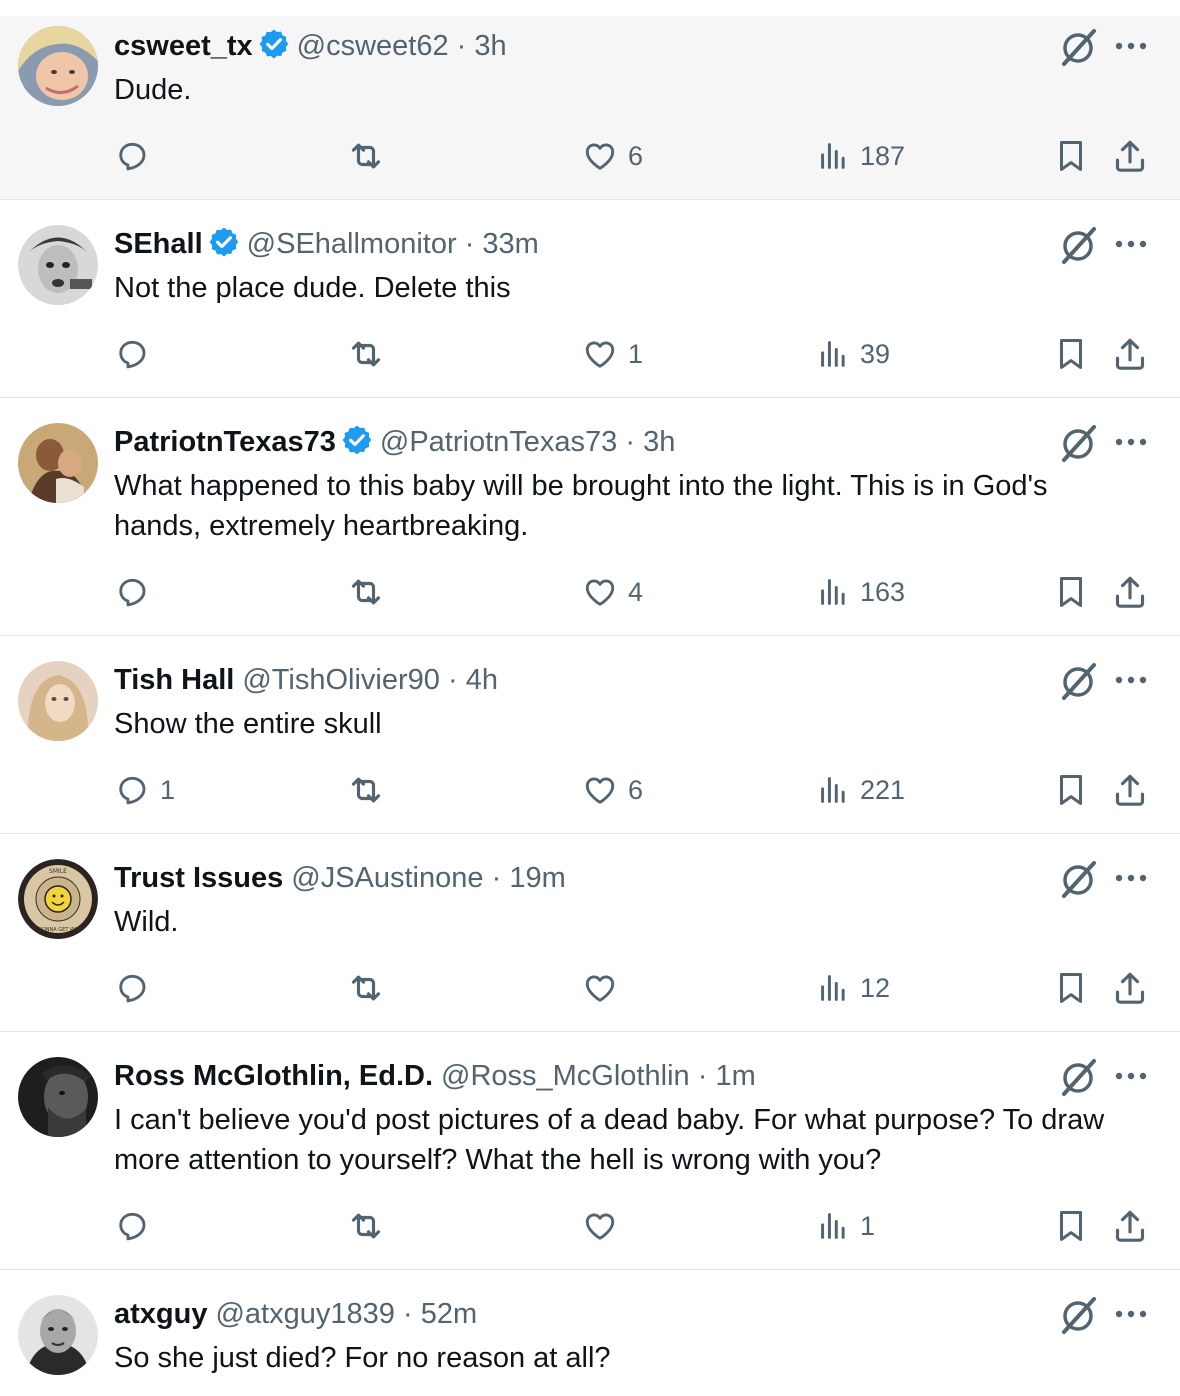 This screenshot has height=1396, width=1180. Describe the element at coordinates (387, 878) in the screenshot. I see `handle: @JSAustinone` at that location.